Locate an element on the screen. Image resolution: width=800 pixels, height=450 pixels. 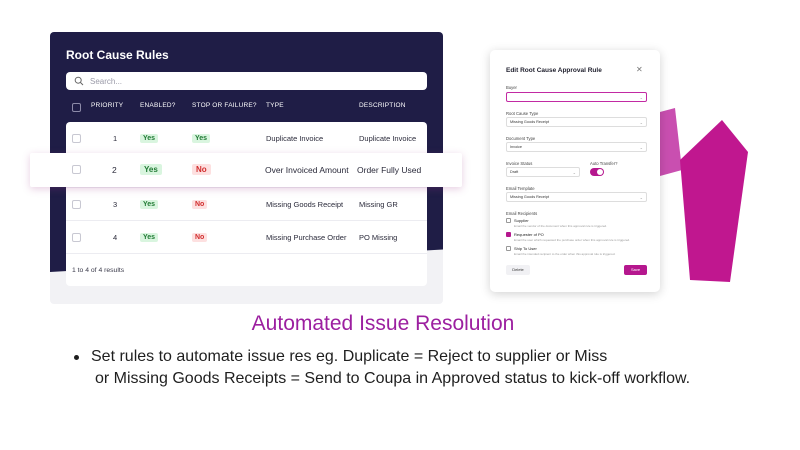
stop-badge: Yes is located at coordinates (201, 138).